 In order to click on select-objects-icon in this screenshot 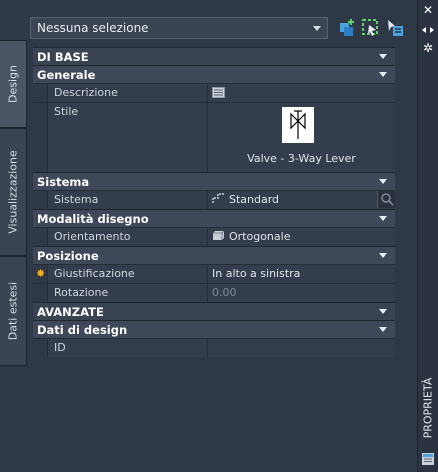, I will do `click(371, 28)`.